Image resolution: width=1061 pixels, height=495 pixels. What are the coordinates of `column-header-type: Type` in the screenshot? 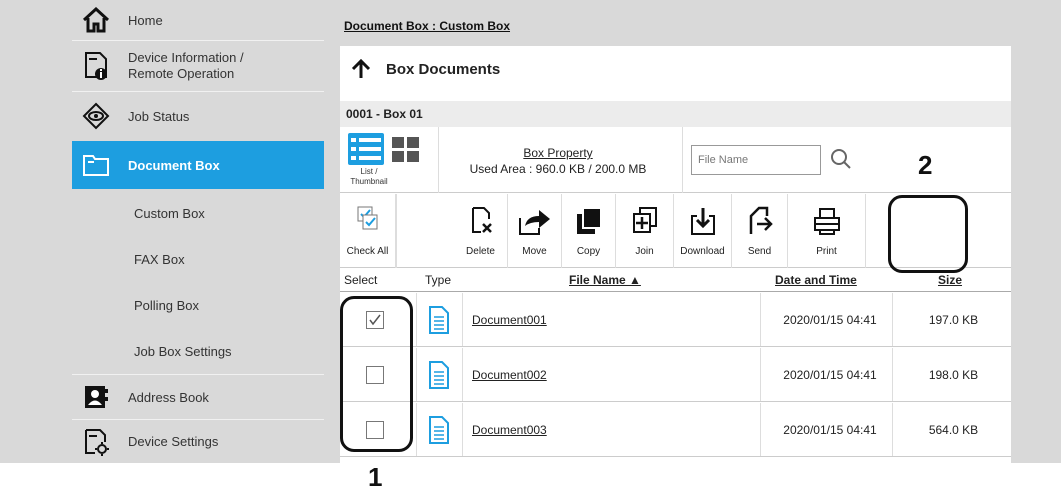 It's located at (438, 280).